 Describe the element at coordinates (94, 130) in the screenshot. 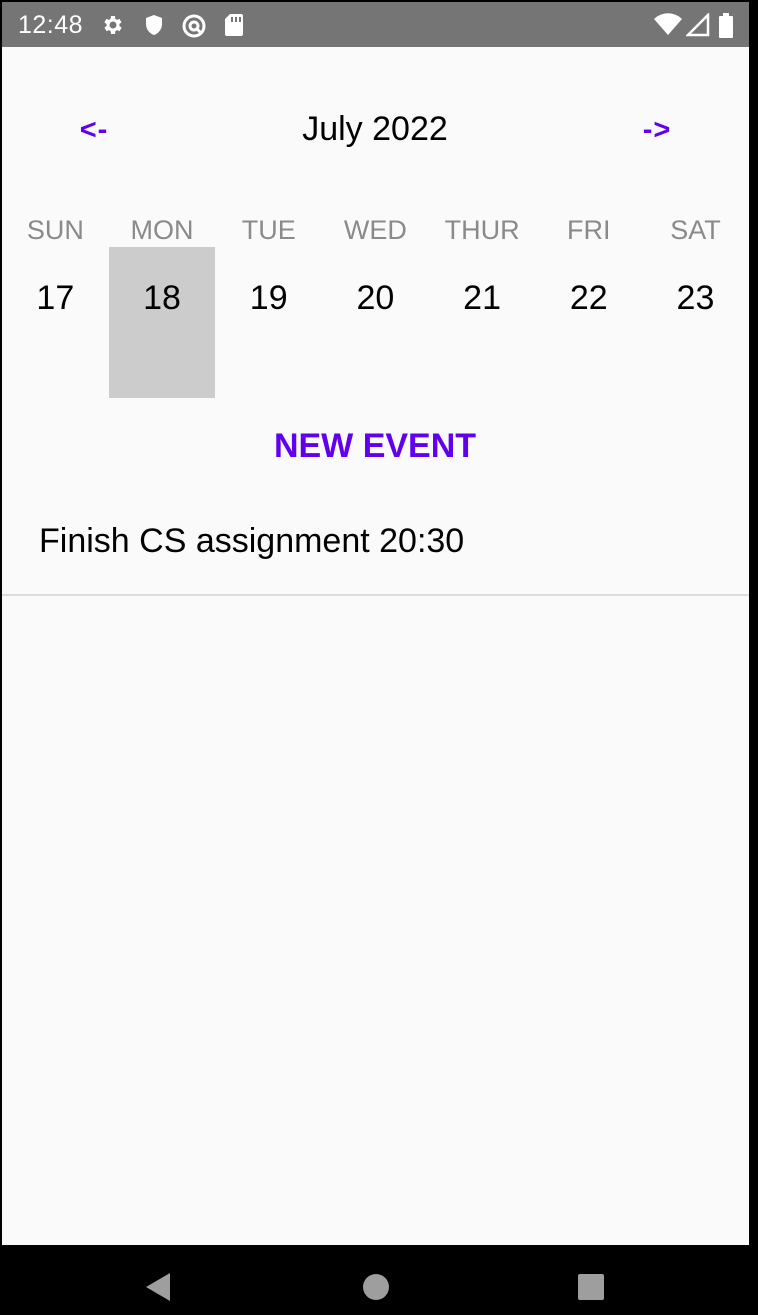

I see `previous-month-button: <-` at that location.